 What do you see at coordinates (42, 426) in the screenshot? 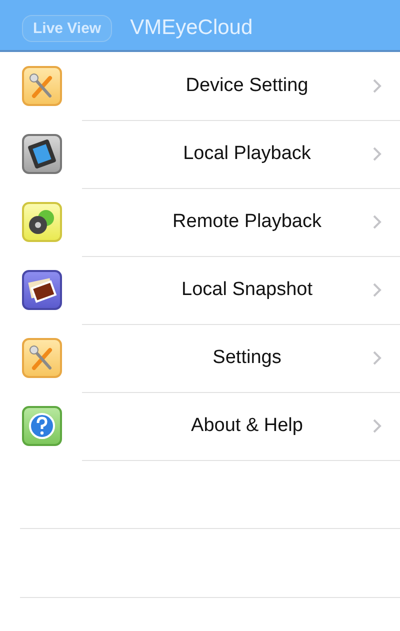
I see `help-icon` at bounding box center [42, 426].